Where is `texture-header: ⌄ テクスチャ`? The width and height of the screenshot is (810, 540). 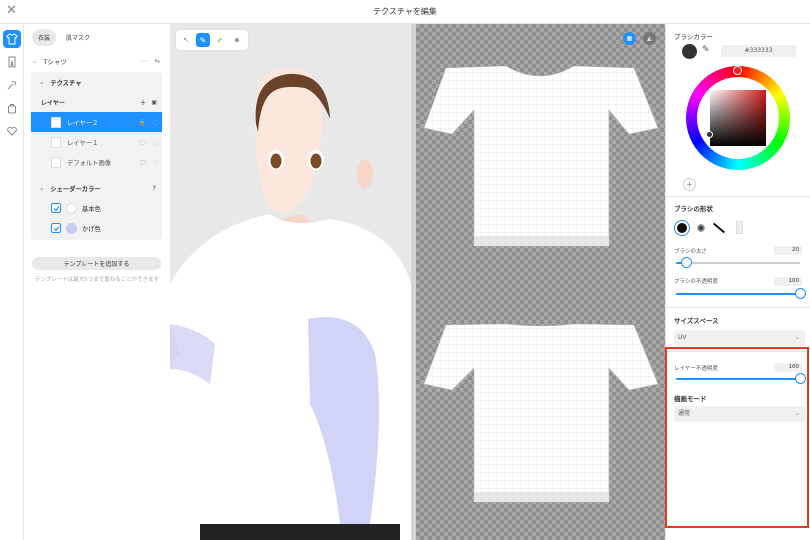 texture-header: ⌄ テクスチャ is located at coordinates (96, 82).